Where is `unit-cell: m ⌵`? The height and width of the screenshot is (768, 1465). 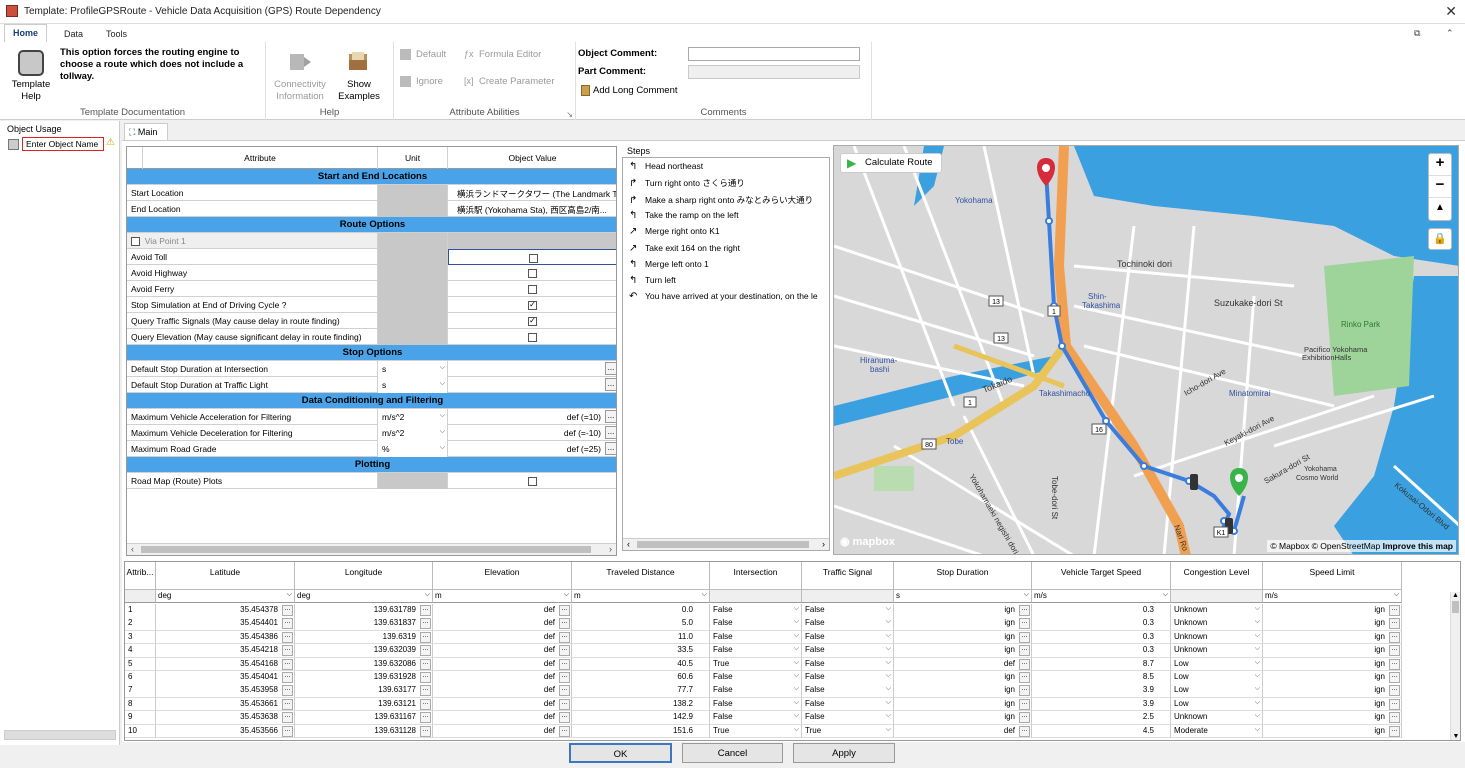 unit-cell: m ⌵ is located at coordinates (641, 596).